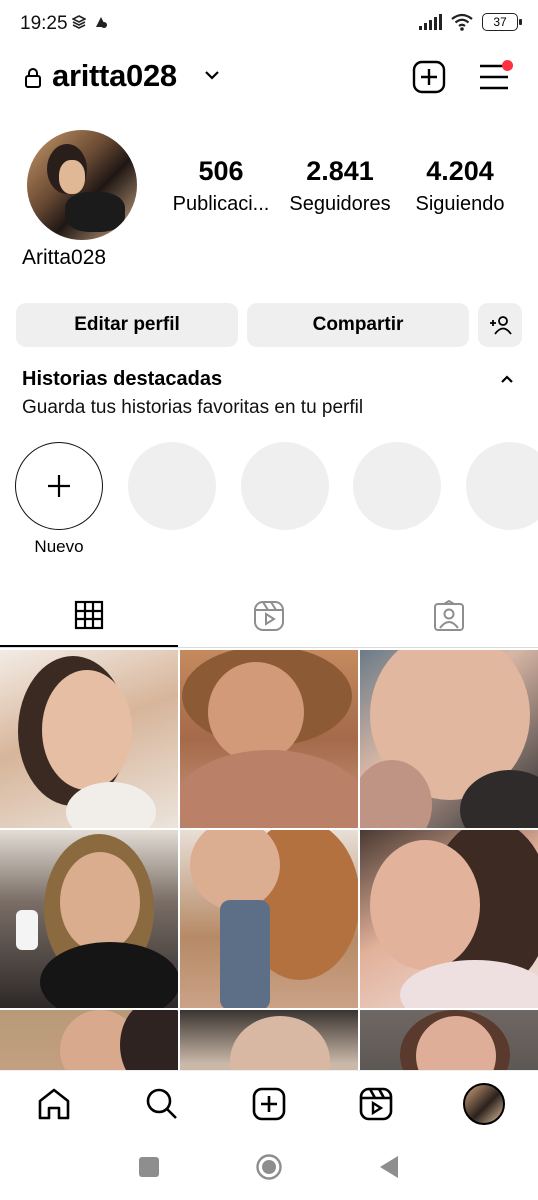  I want to click on profile-header: aritta028, so click(269, 78).